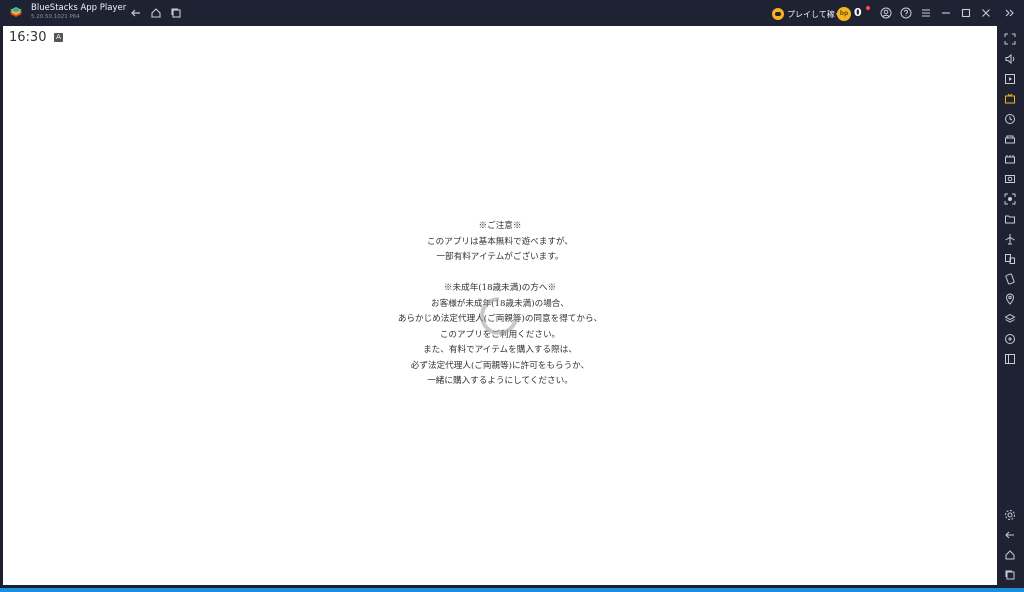 The height and width of the screenshot is (592, 1024). What do you see at coordinates (1010, 139) in the screenshot?
I see `shop-icon` at bounding box center [1010, 139].